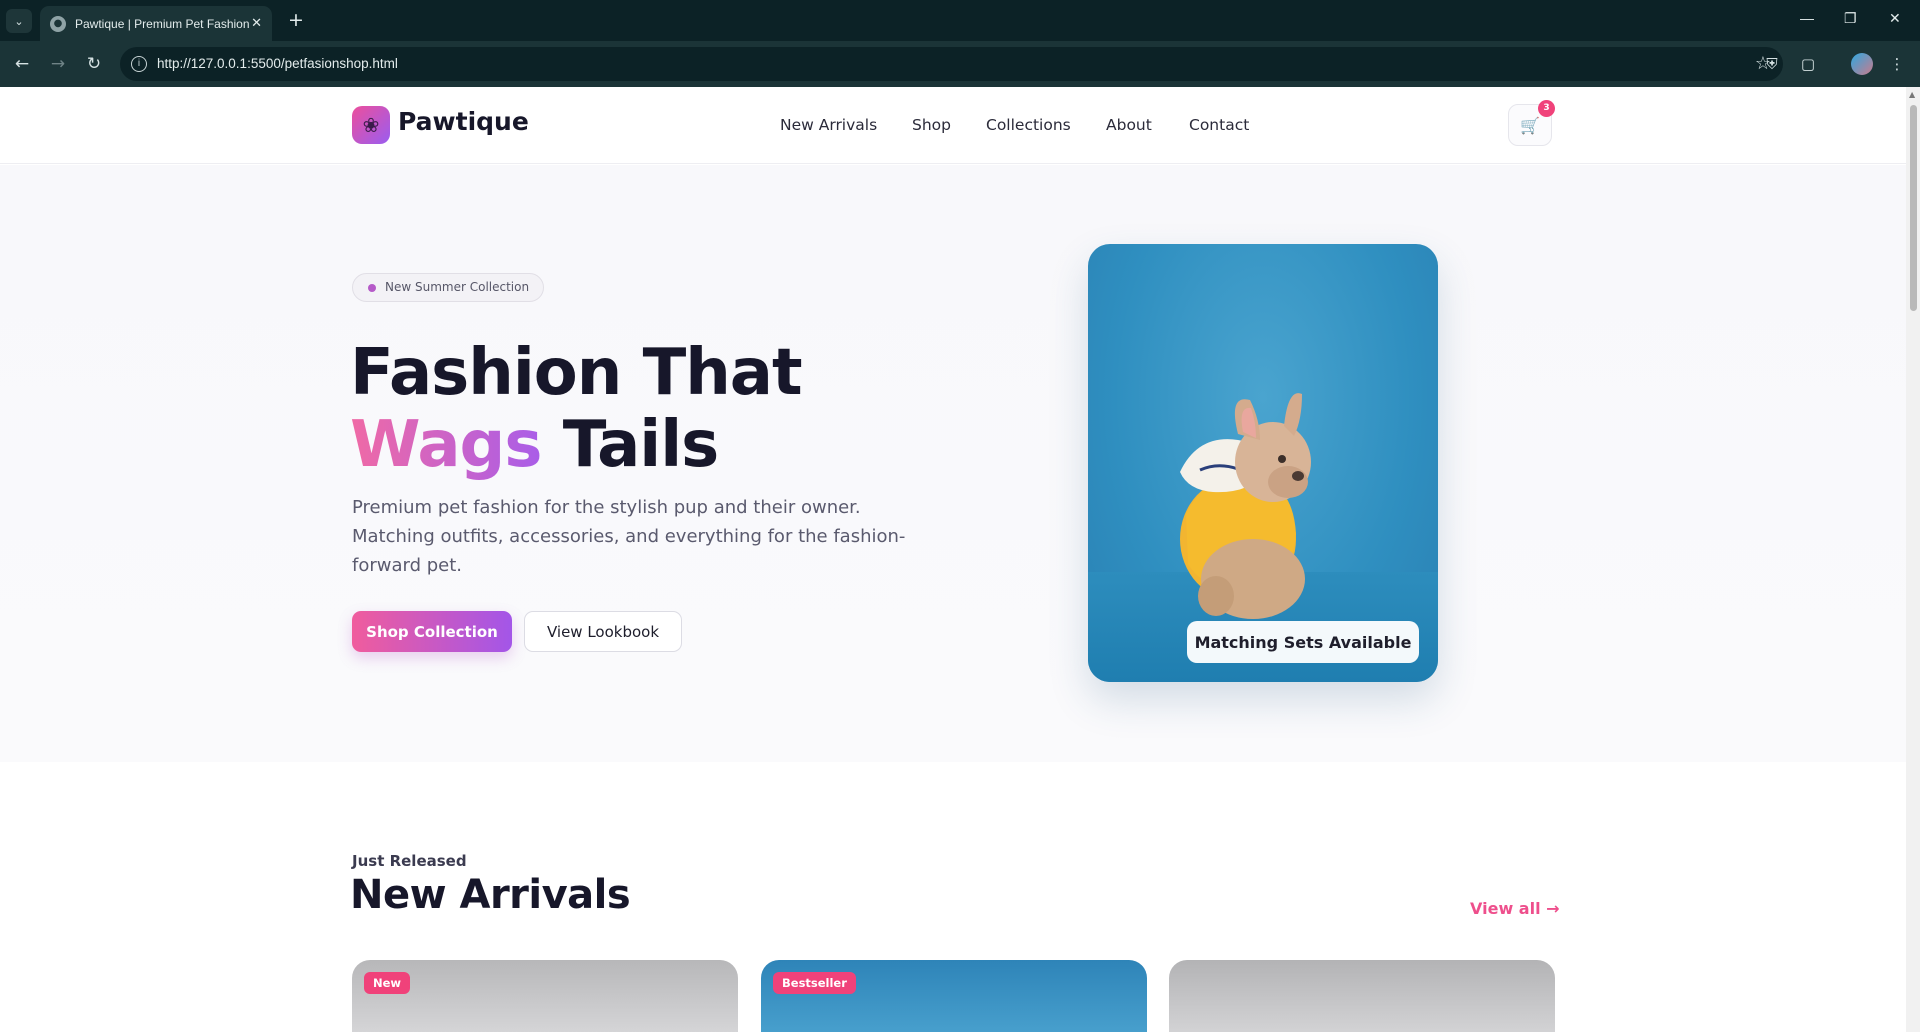  Describe the element at coordinates (1912, 94) in the screenshot. I see `scroll-up-icon: ▲` at that location.